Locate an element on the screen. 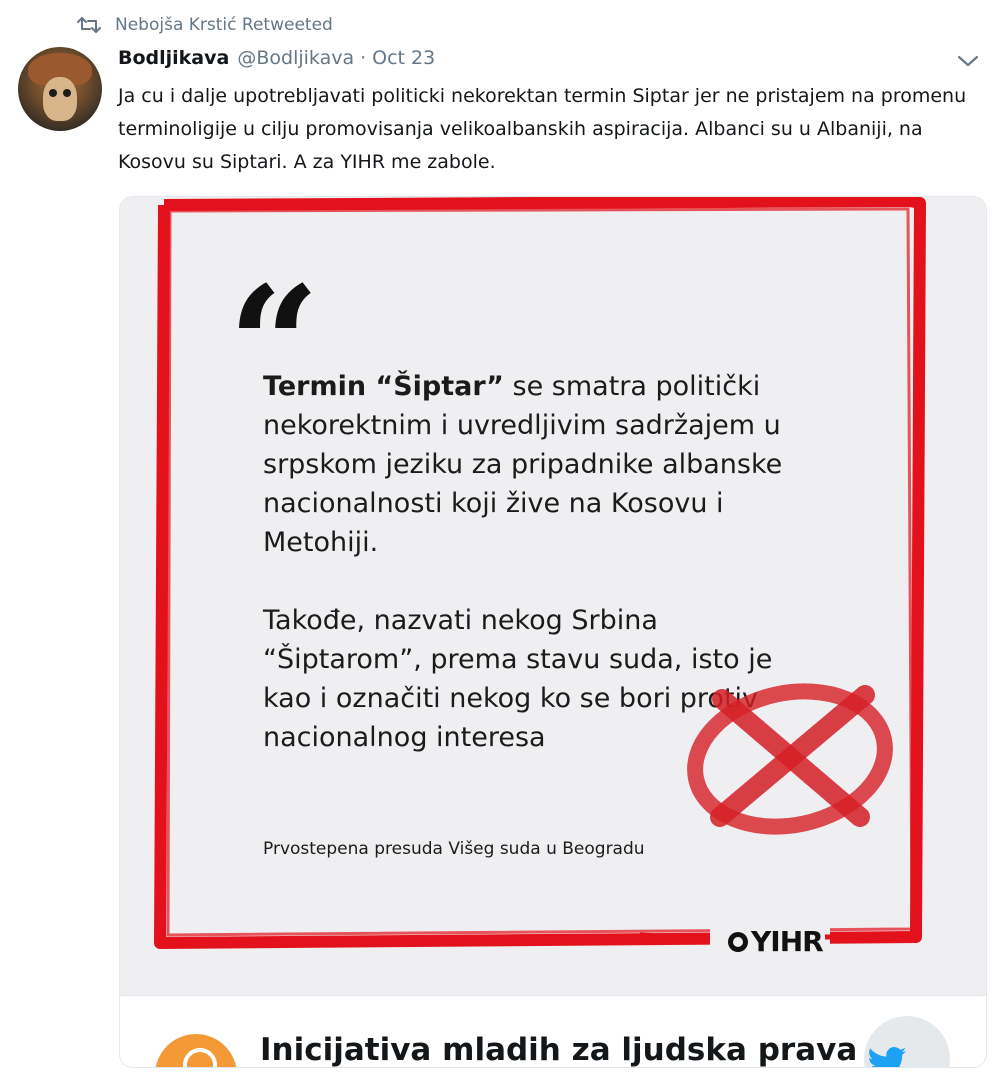 This screenshot has width=1000, height=1091. quote-bold: Termin “Šiptar” is located at coordinates (383, 386).